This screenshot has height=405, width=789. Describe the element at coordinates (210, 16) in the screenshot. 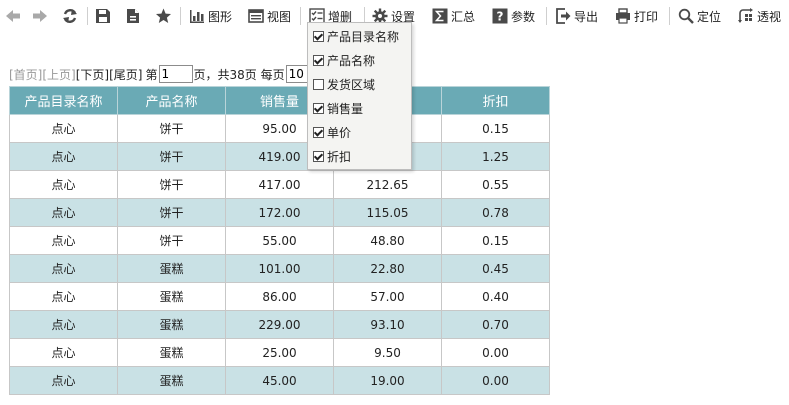

I see `chart-button: 图形` at that location.